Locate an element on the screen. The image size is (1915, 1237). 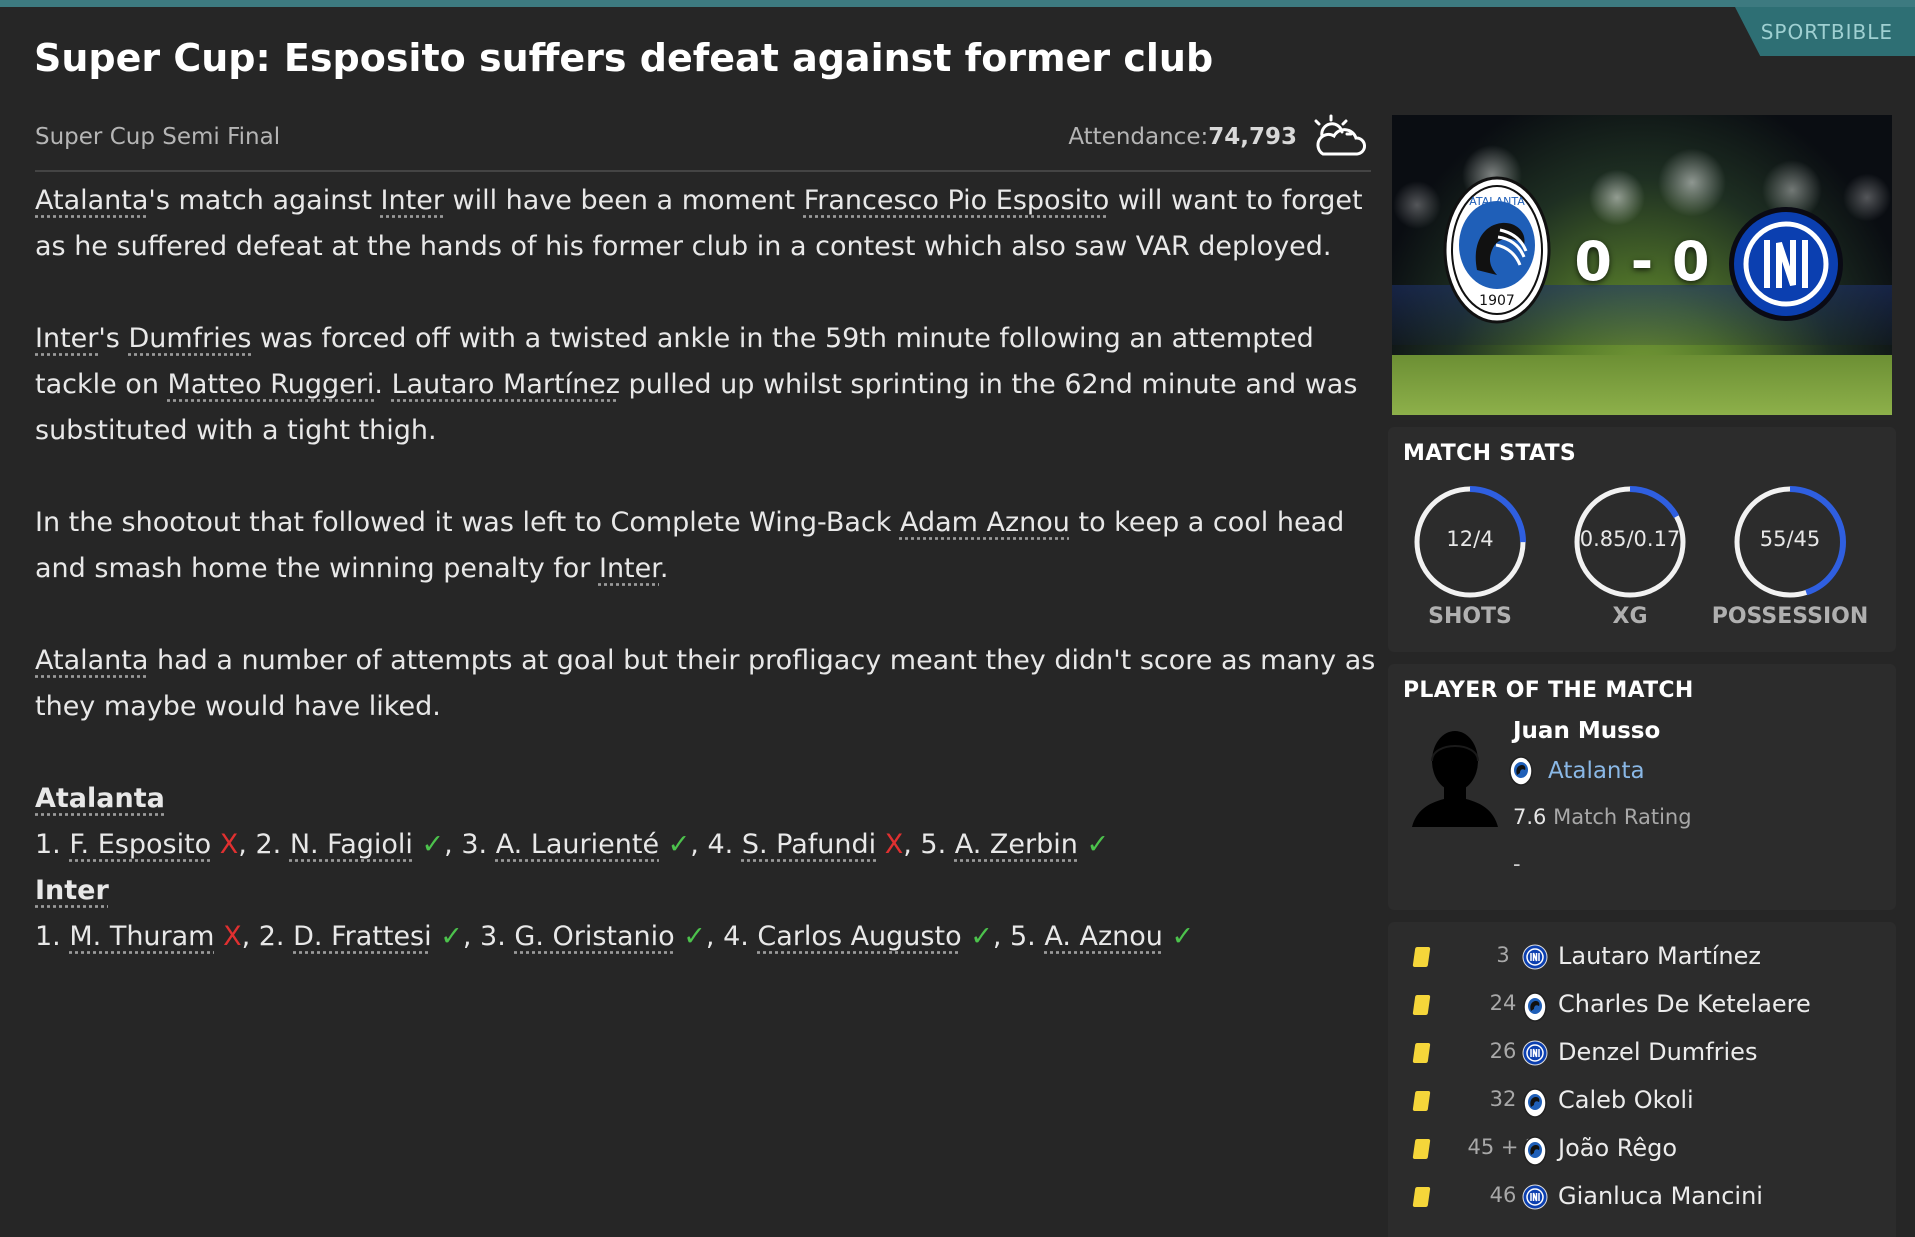
kick-taker-link: G. Oristanio is located at coordinates (594, 936).